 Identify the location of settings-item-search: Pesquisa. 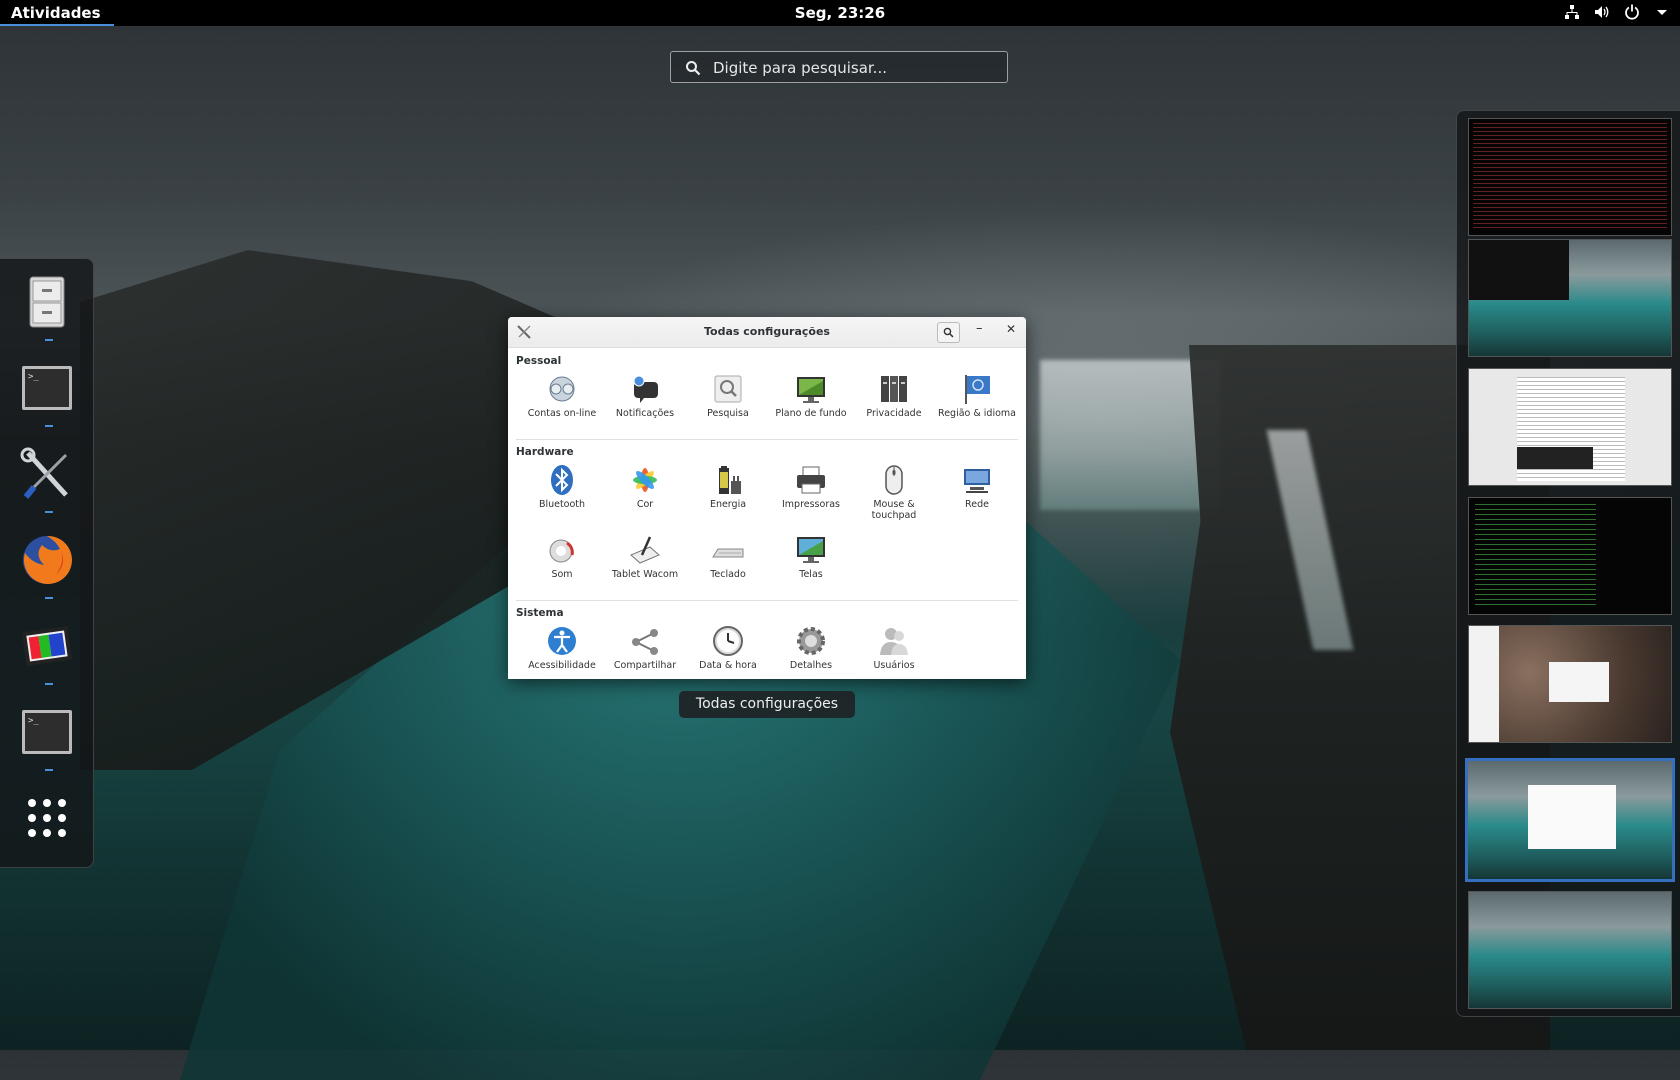
(728, 395).